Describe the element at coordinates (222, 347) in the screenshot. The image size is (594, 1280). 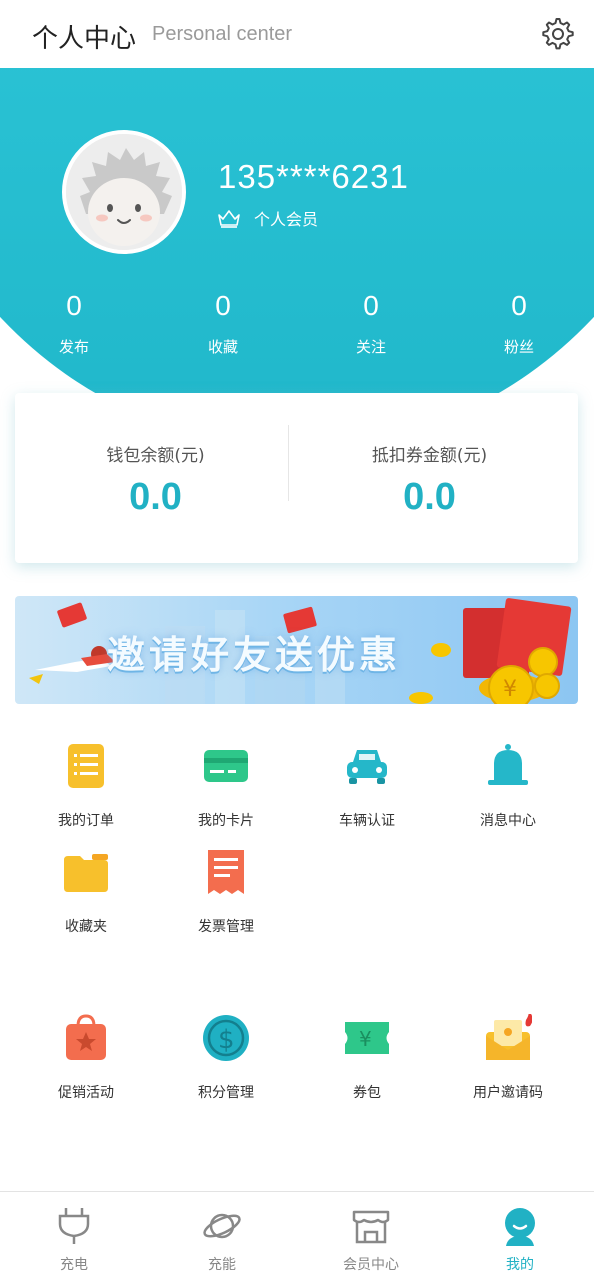
I see `stat-label: 收藏` at that location.